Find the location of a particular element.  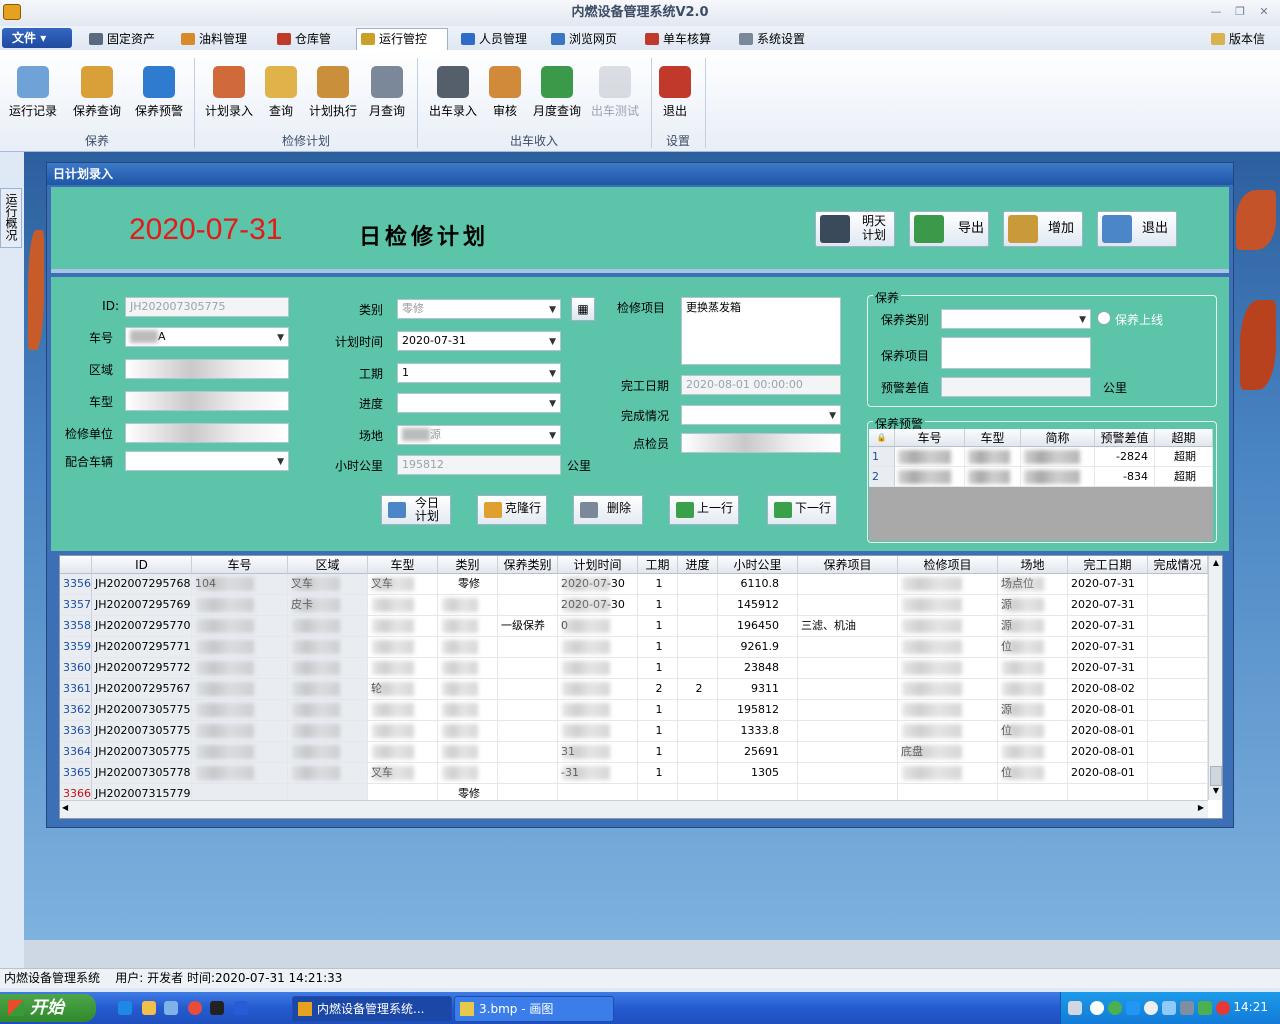

table-cell-id: JH202007295768 is located at coordinates (142, 584).